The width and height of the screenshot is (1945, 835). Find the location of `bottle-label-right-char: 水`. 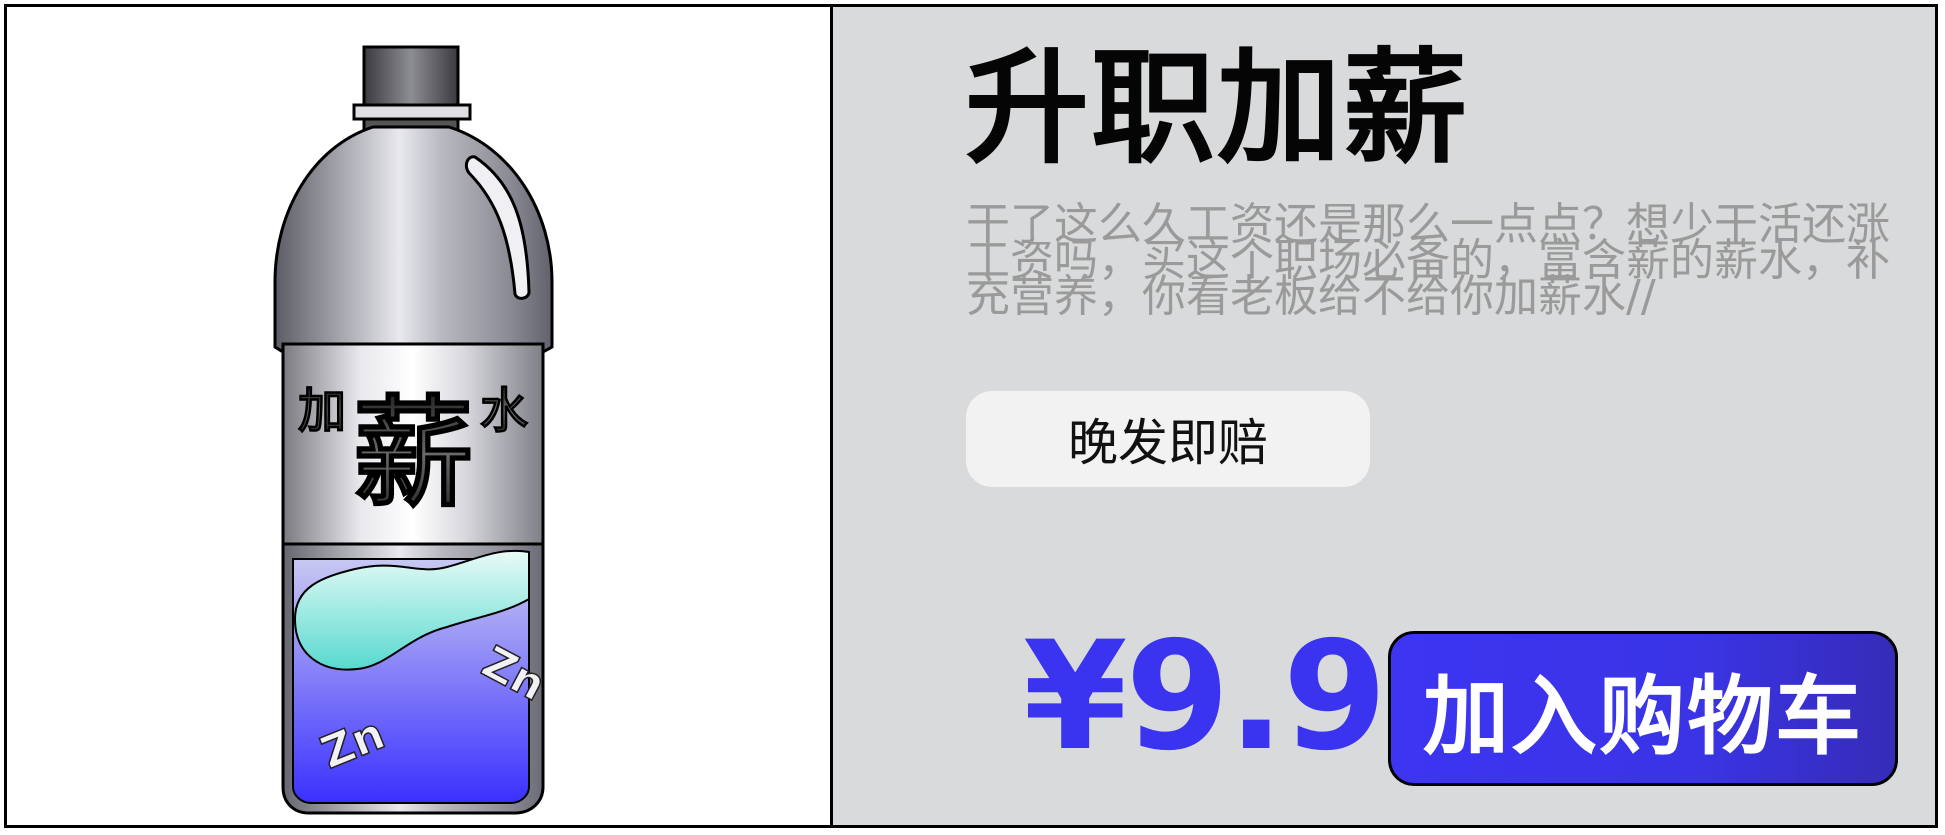

bottle-label-right-char: 水 is located at coordinates (504, 411).